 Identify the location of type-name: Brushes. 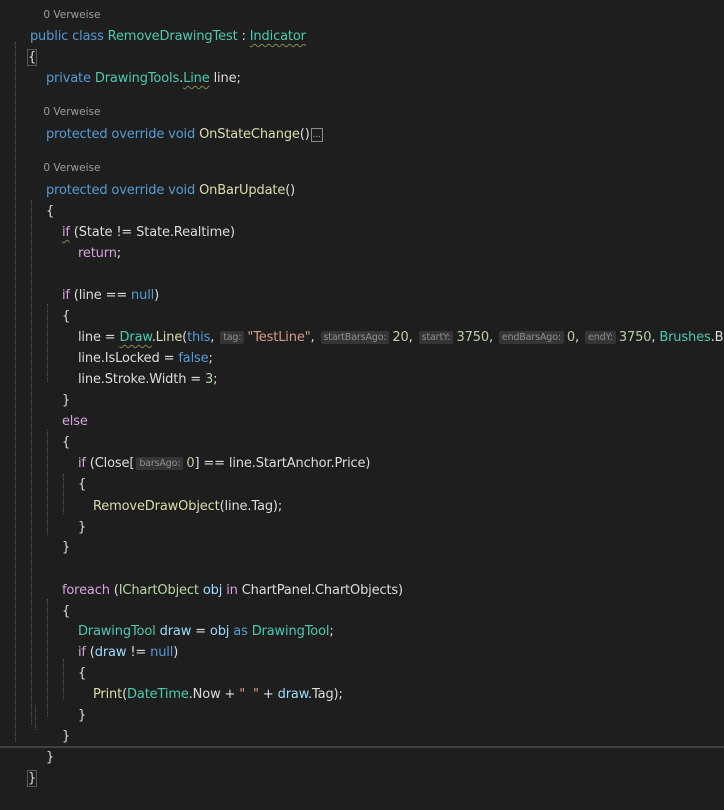
(685, 337).